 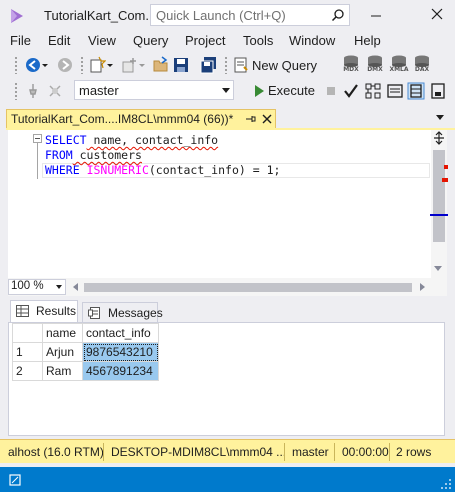 I want to click on menu-tools: Tools, so click(x=258, y=40).